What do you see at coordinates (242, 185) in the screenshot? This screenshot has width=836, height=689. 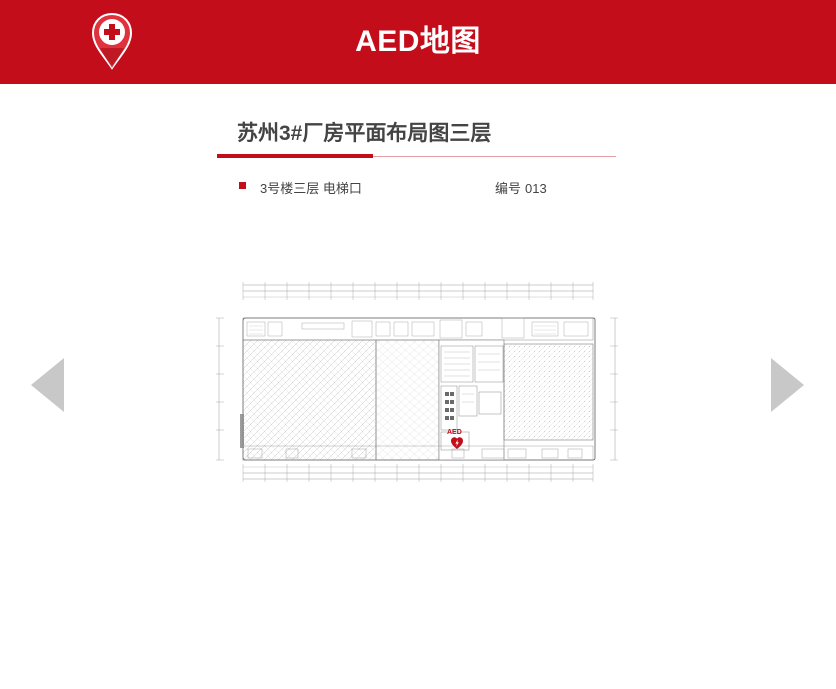 I see `location-bullet` at bounding box center [242, 185].